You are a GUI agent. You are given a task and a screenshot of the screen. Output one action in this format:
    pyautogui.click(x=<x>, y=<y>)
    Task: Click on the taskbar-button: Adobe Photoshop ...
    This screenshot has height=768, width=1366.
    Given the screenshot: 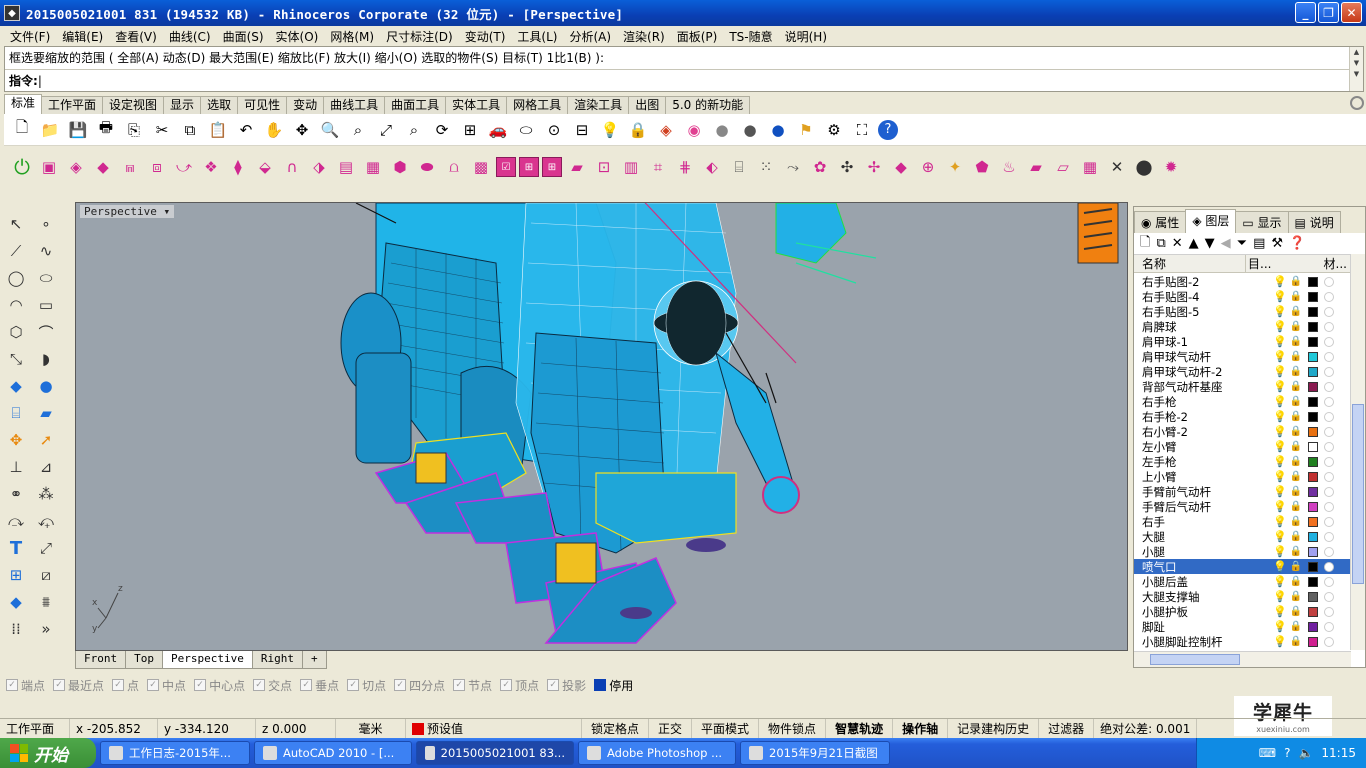 What is the action you would take?
    pyautogui.click(x=657, y=753)
    